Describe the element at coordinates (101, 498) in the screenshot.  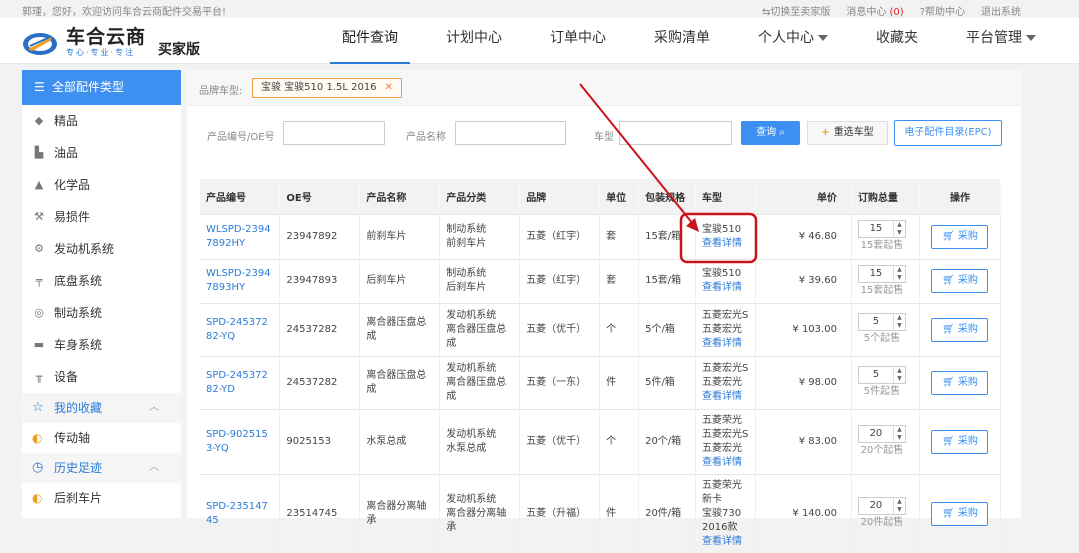
I see `history-item: ◐ 后刹车片` at that location.